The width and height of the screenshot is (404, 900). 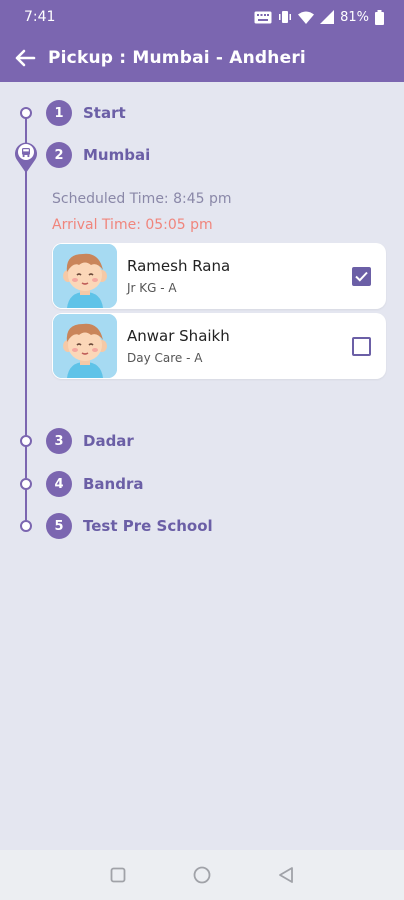 What do you see at coordinates (104, 113) in the screenshot?
I see `stop-name: Start` at bounding box center [104, 113].